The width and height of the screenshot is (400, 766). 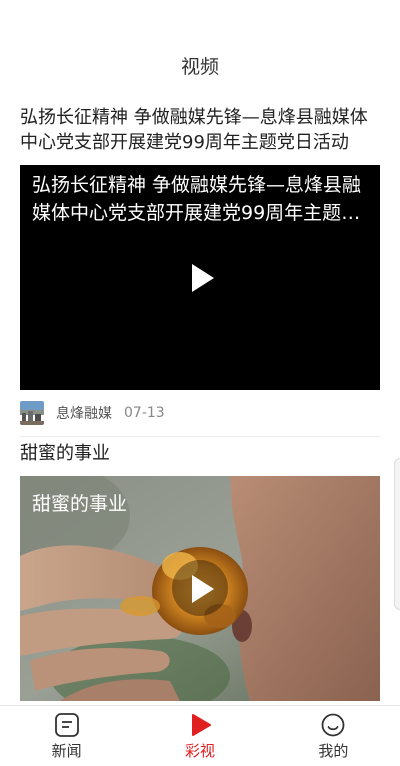 What do you see at coordinates (32, 413) in the screenshot?
I see `source-avatar` at bounding box center [32, 413].